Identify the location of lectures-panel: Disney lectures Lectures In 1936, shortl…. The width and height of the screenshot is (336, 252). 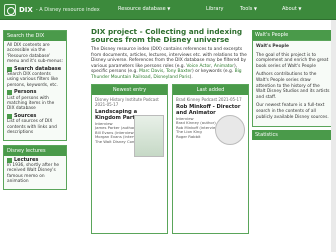
(35, 167).